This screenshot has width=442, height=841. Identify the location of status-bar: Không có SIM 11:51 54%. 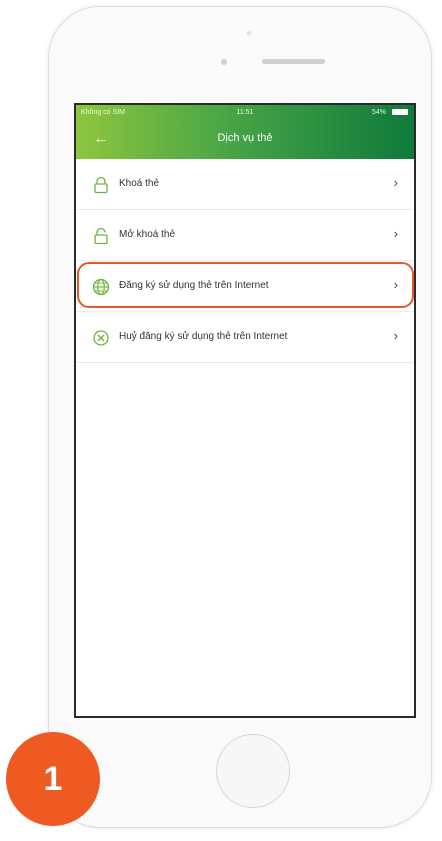
(245, 112).